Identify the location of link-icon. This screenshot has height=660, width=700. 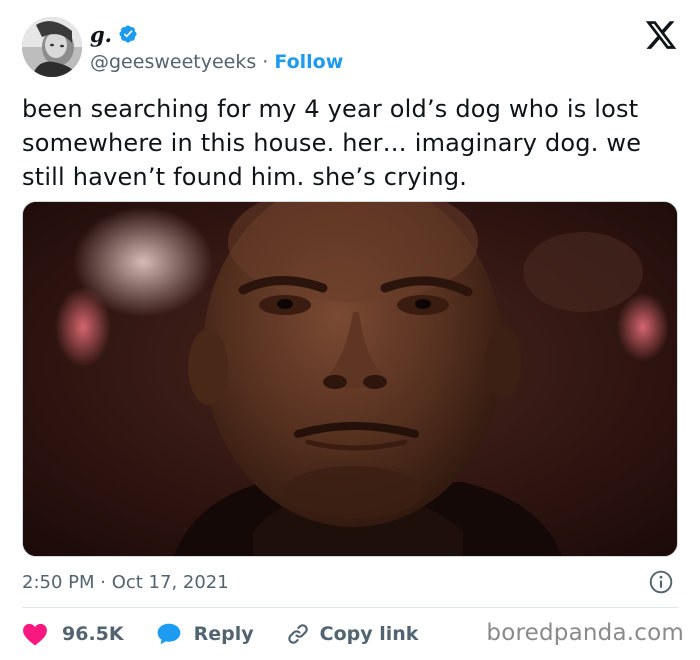
(297, 634).